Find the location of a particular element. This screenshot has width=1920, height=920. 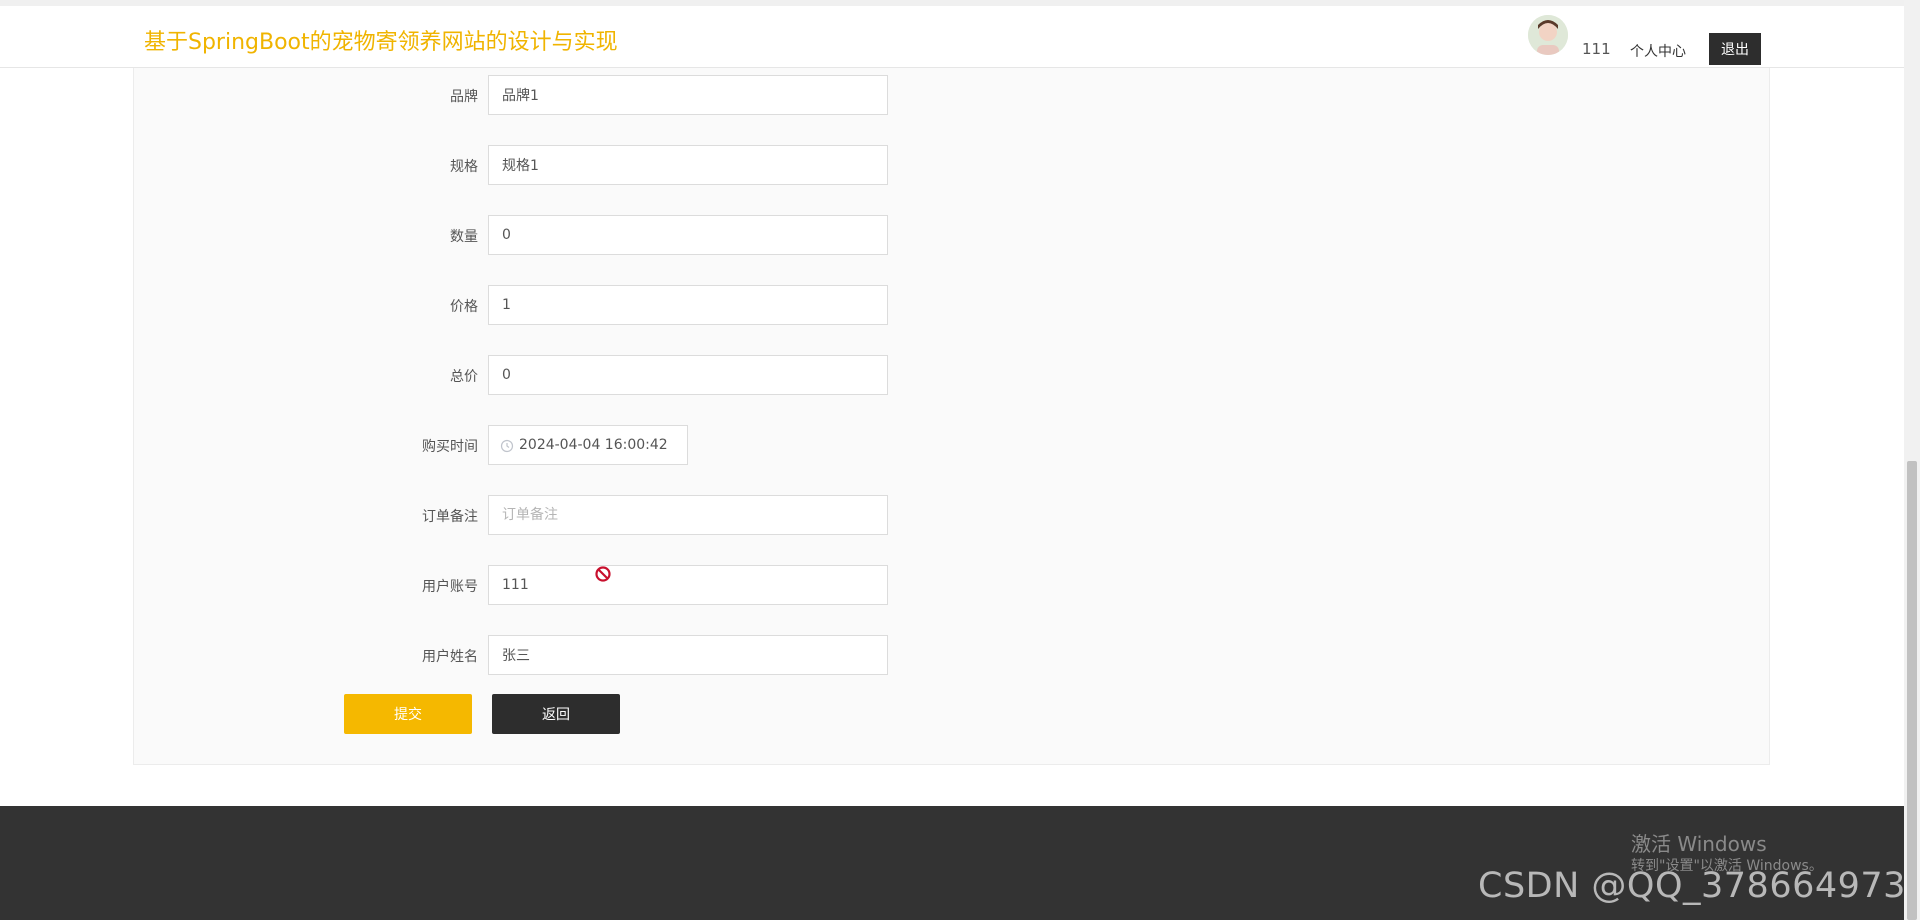

form-row-brand: 品牌 is located at coordinates (514, 95).